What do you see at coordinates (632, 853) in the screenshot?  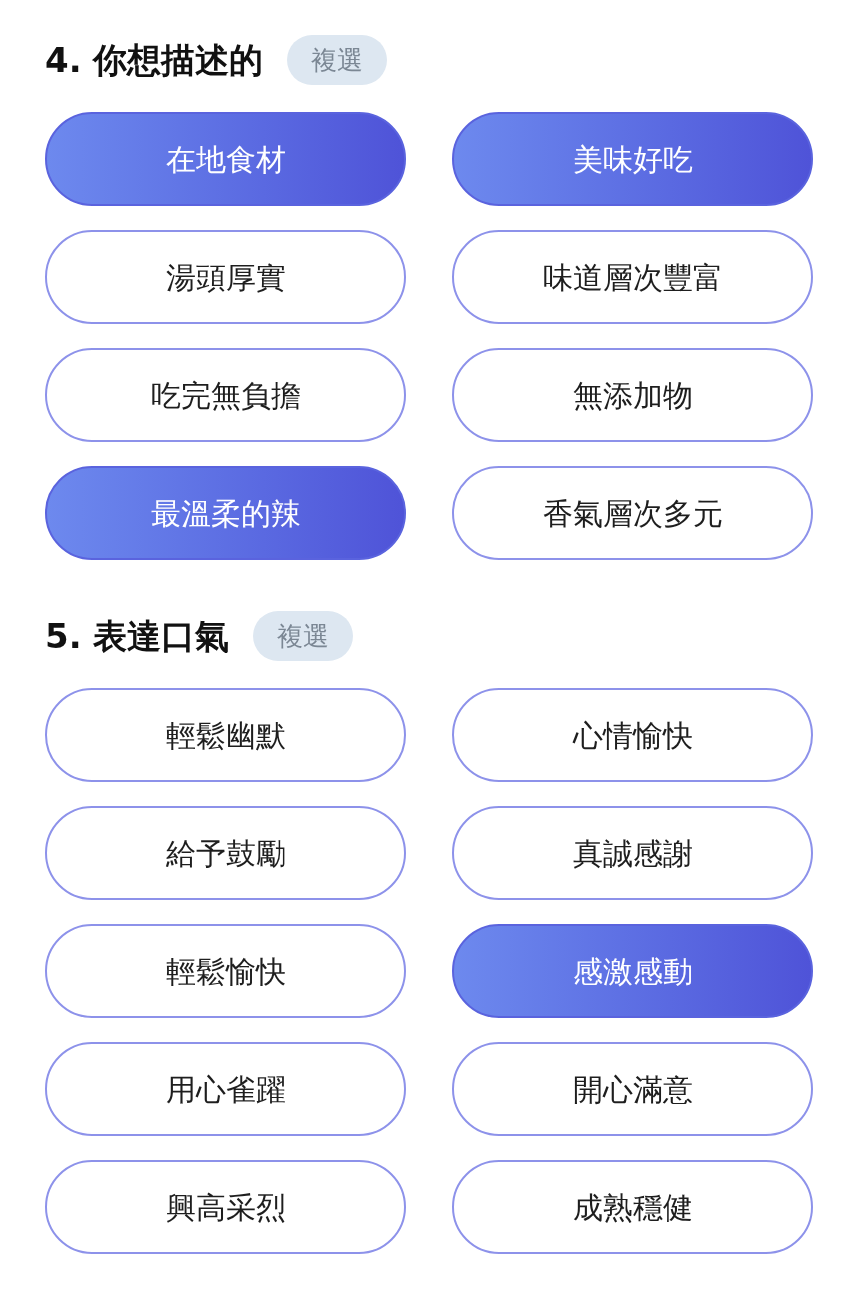 I see `option-chip: 真誠感謝` at bounding box center [632, 853].